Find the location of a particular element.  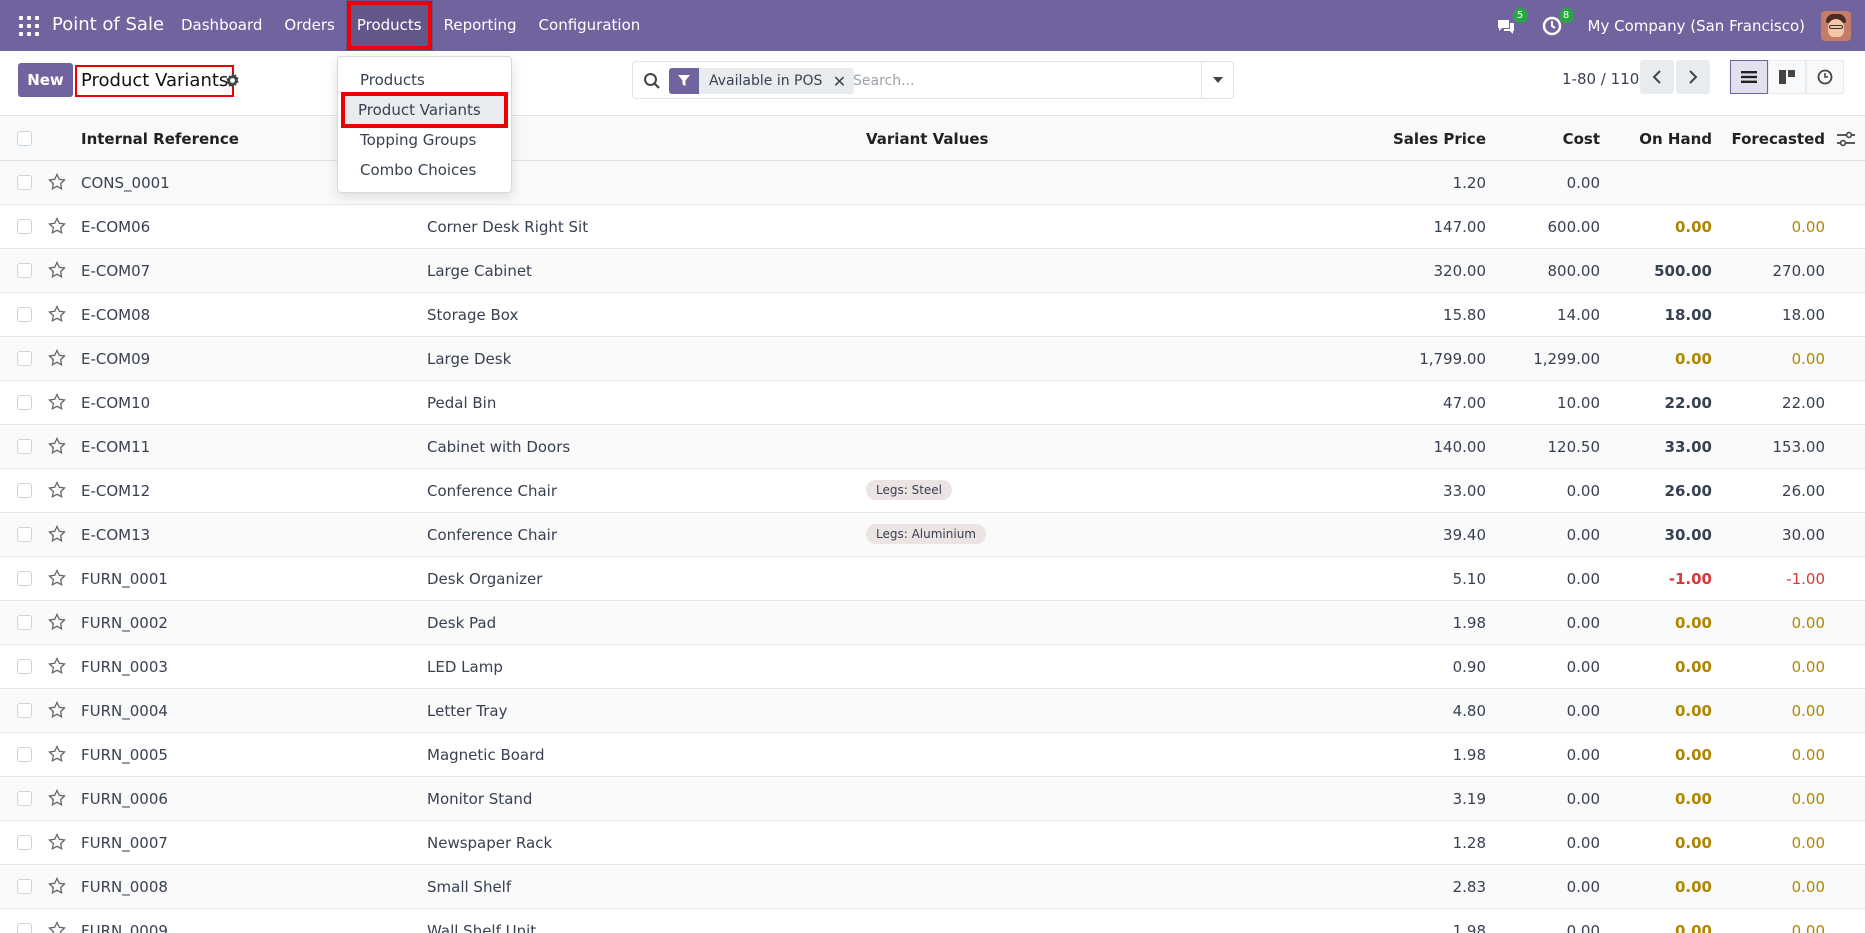

table-row: FURN_0007 Newspaper Rack 1.28 0.00 0.00 0.00 is located at coordinates (932, 843).